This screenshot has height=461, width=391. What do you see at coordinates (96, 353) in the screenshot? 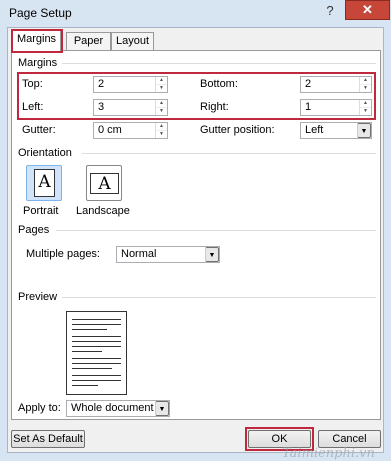
I see `page-preview` at bounding box center [96, 353].